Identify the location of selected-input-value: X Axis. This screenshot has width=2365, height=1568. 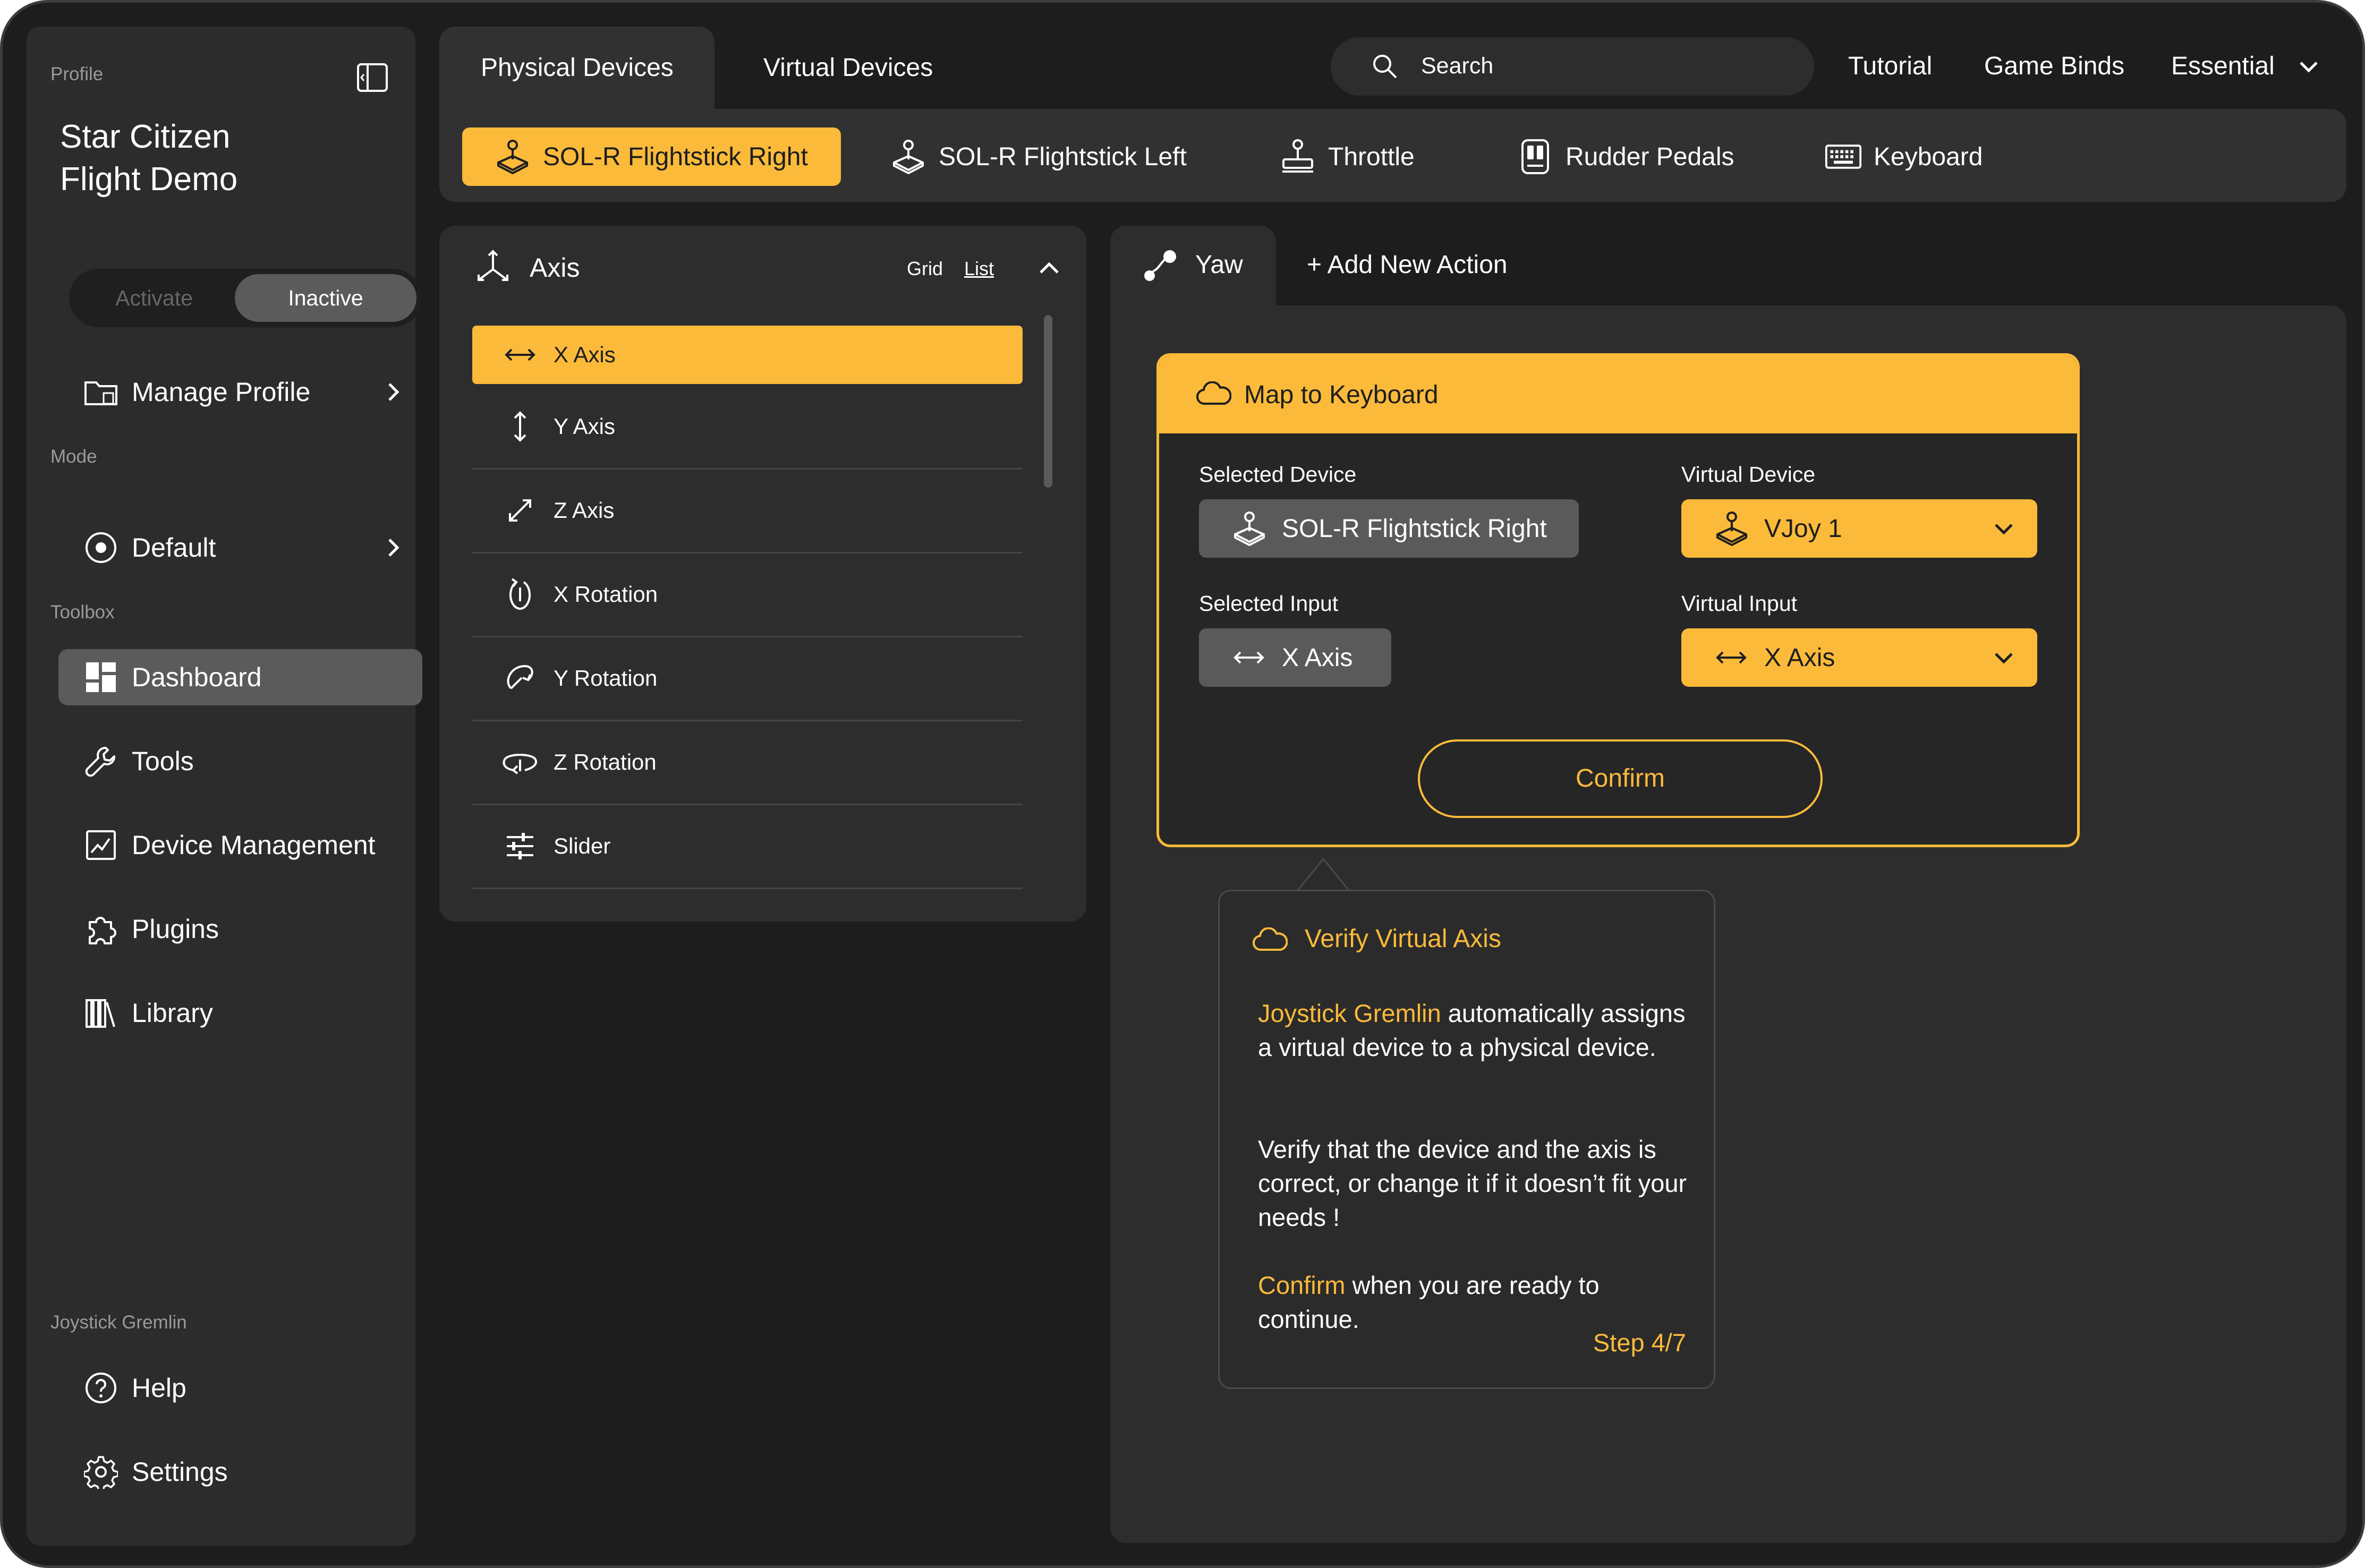
(1318, 658).